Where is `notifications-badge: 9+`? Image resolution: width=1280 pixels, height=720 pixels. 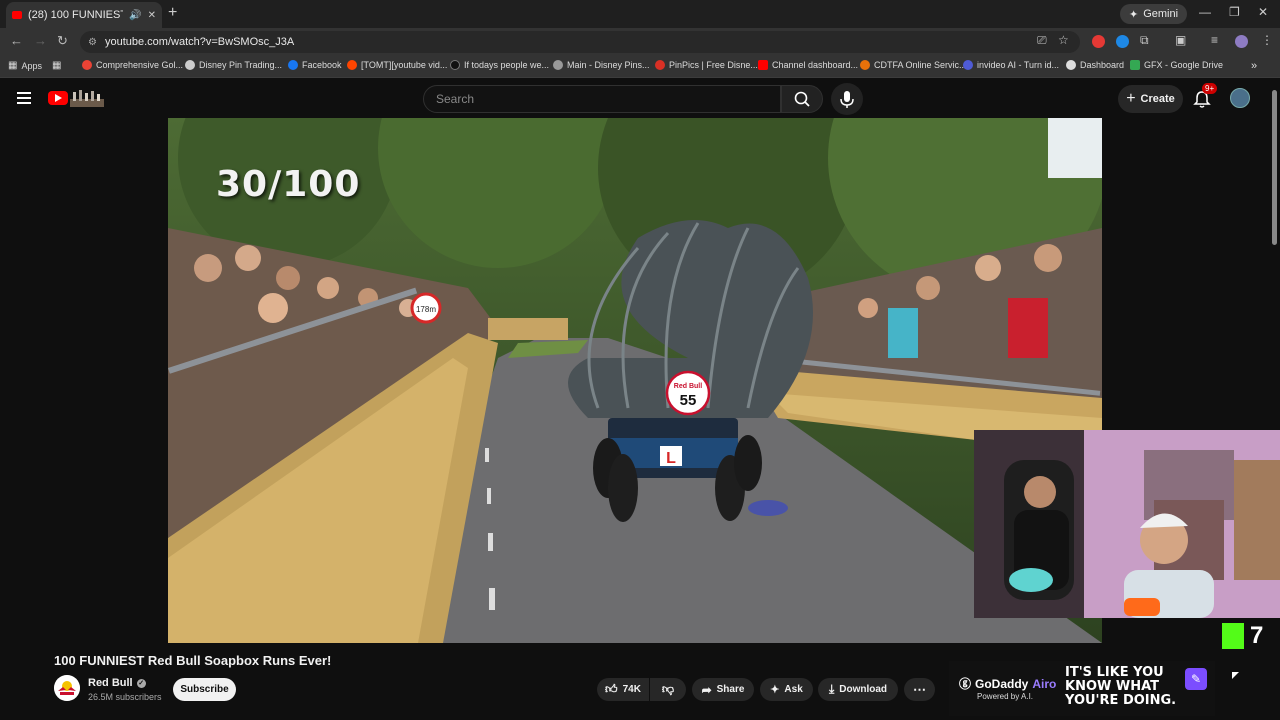 notifications-badge: 9+ is located at coordinates (1210, 88).